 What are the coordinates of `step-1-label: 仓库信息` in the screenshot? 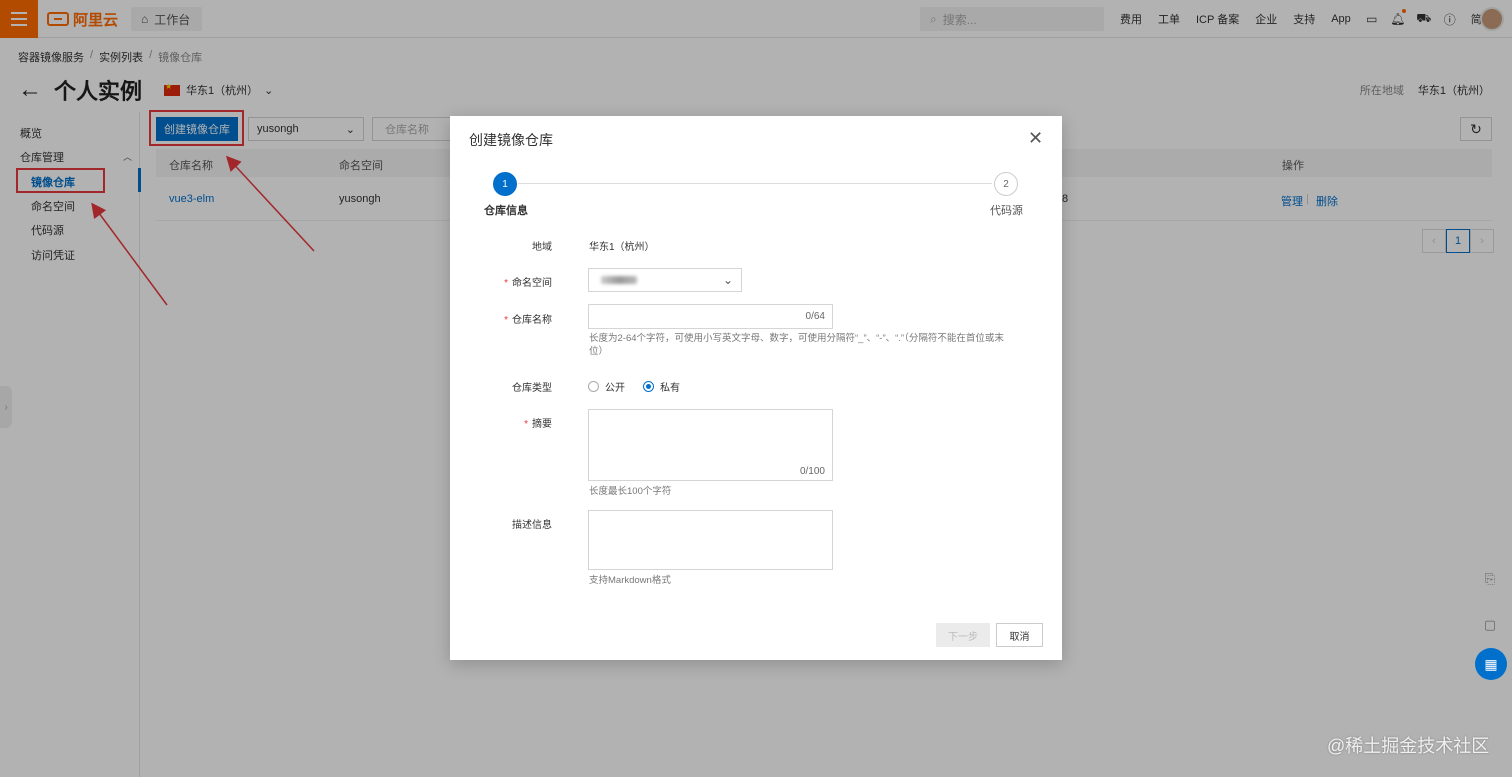 It's located at (506, 211).